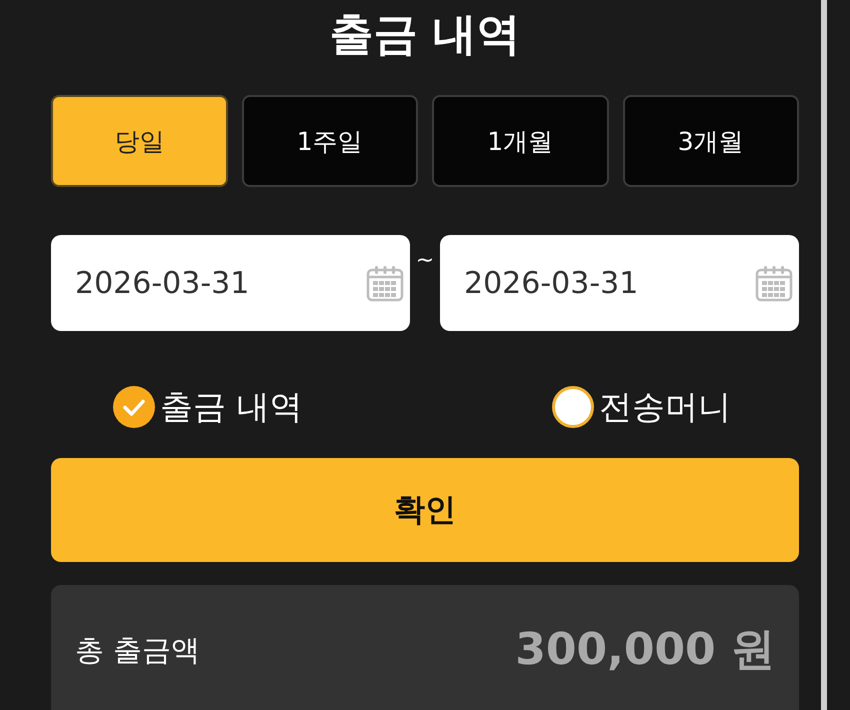 The image size is (850, 710). I want to click on page-title: 출금 내역, so click(425, 35).